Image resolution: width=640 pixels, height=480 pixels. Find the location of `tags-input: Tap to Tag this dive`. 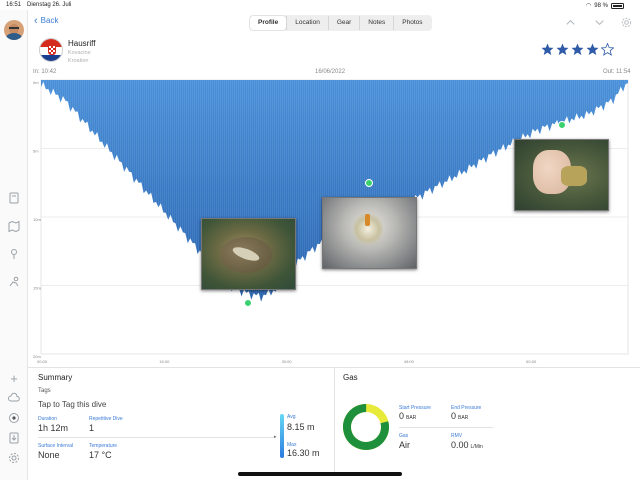

tags-input: Tap to Tag this dive is located at coordinates (72, 404).